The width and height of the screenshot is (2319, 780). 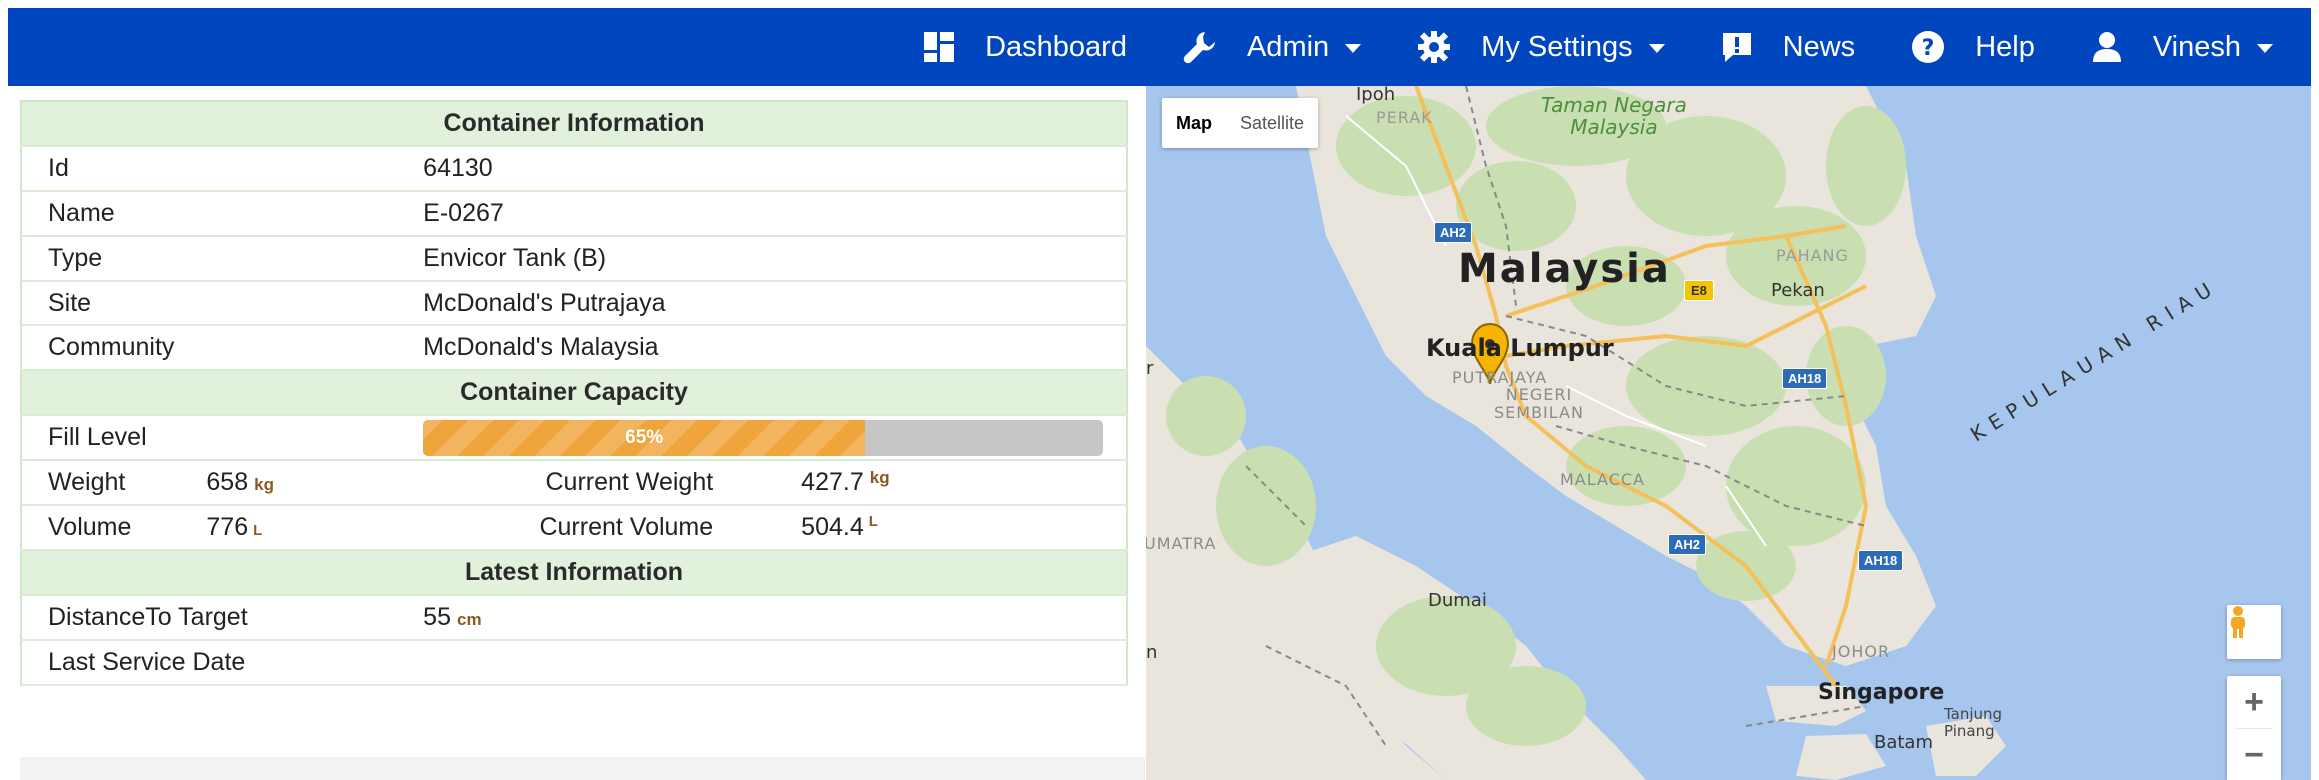 What do you see at coordinates (879, 478) in the screenshot?
I see `current-weight-unit: kg` at bounding box center [879, 478].